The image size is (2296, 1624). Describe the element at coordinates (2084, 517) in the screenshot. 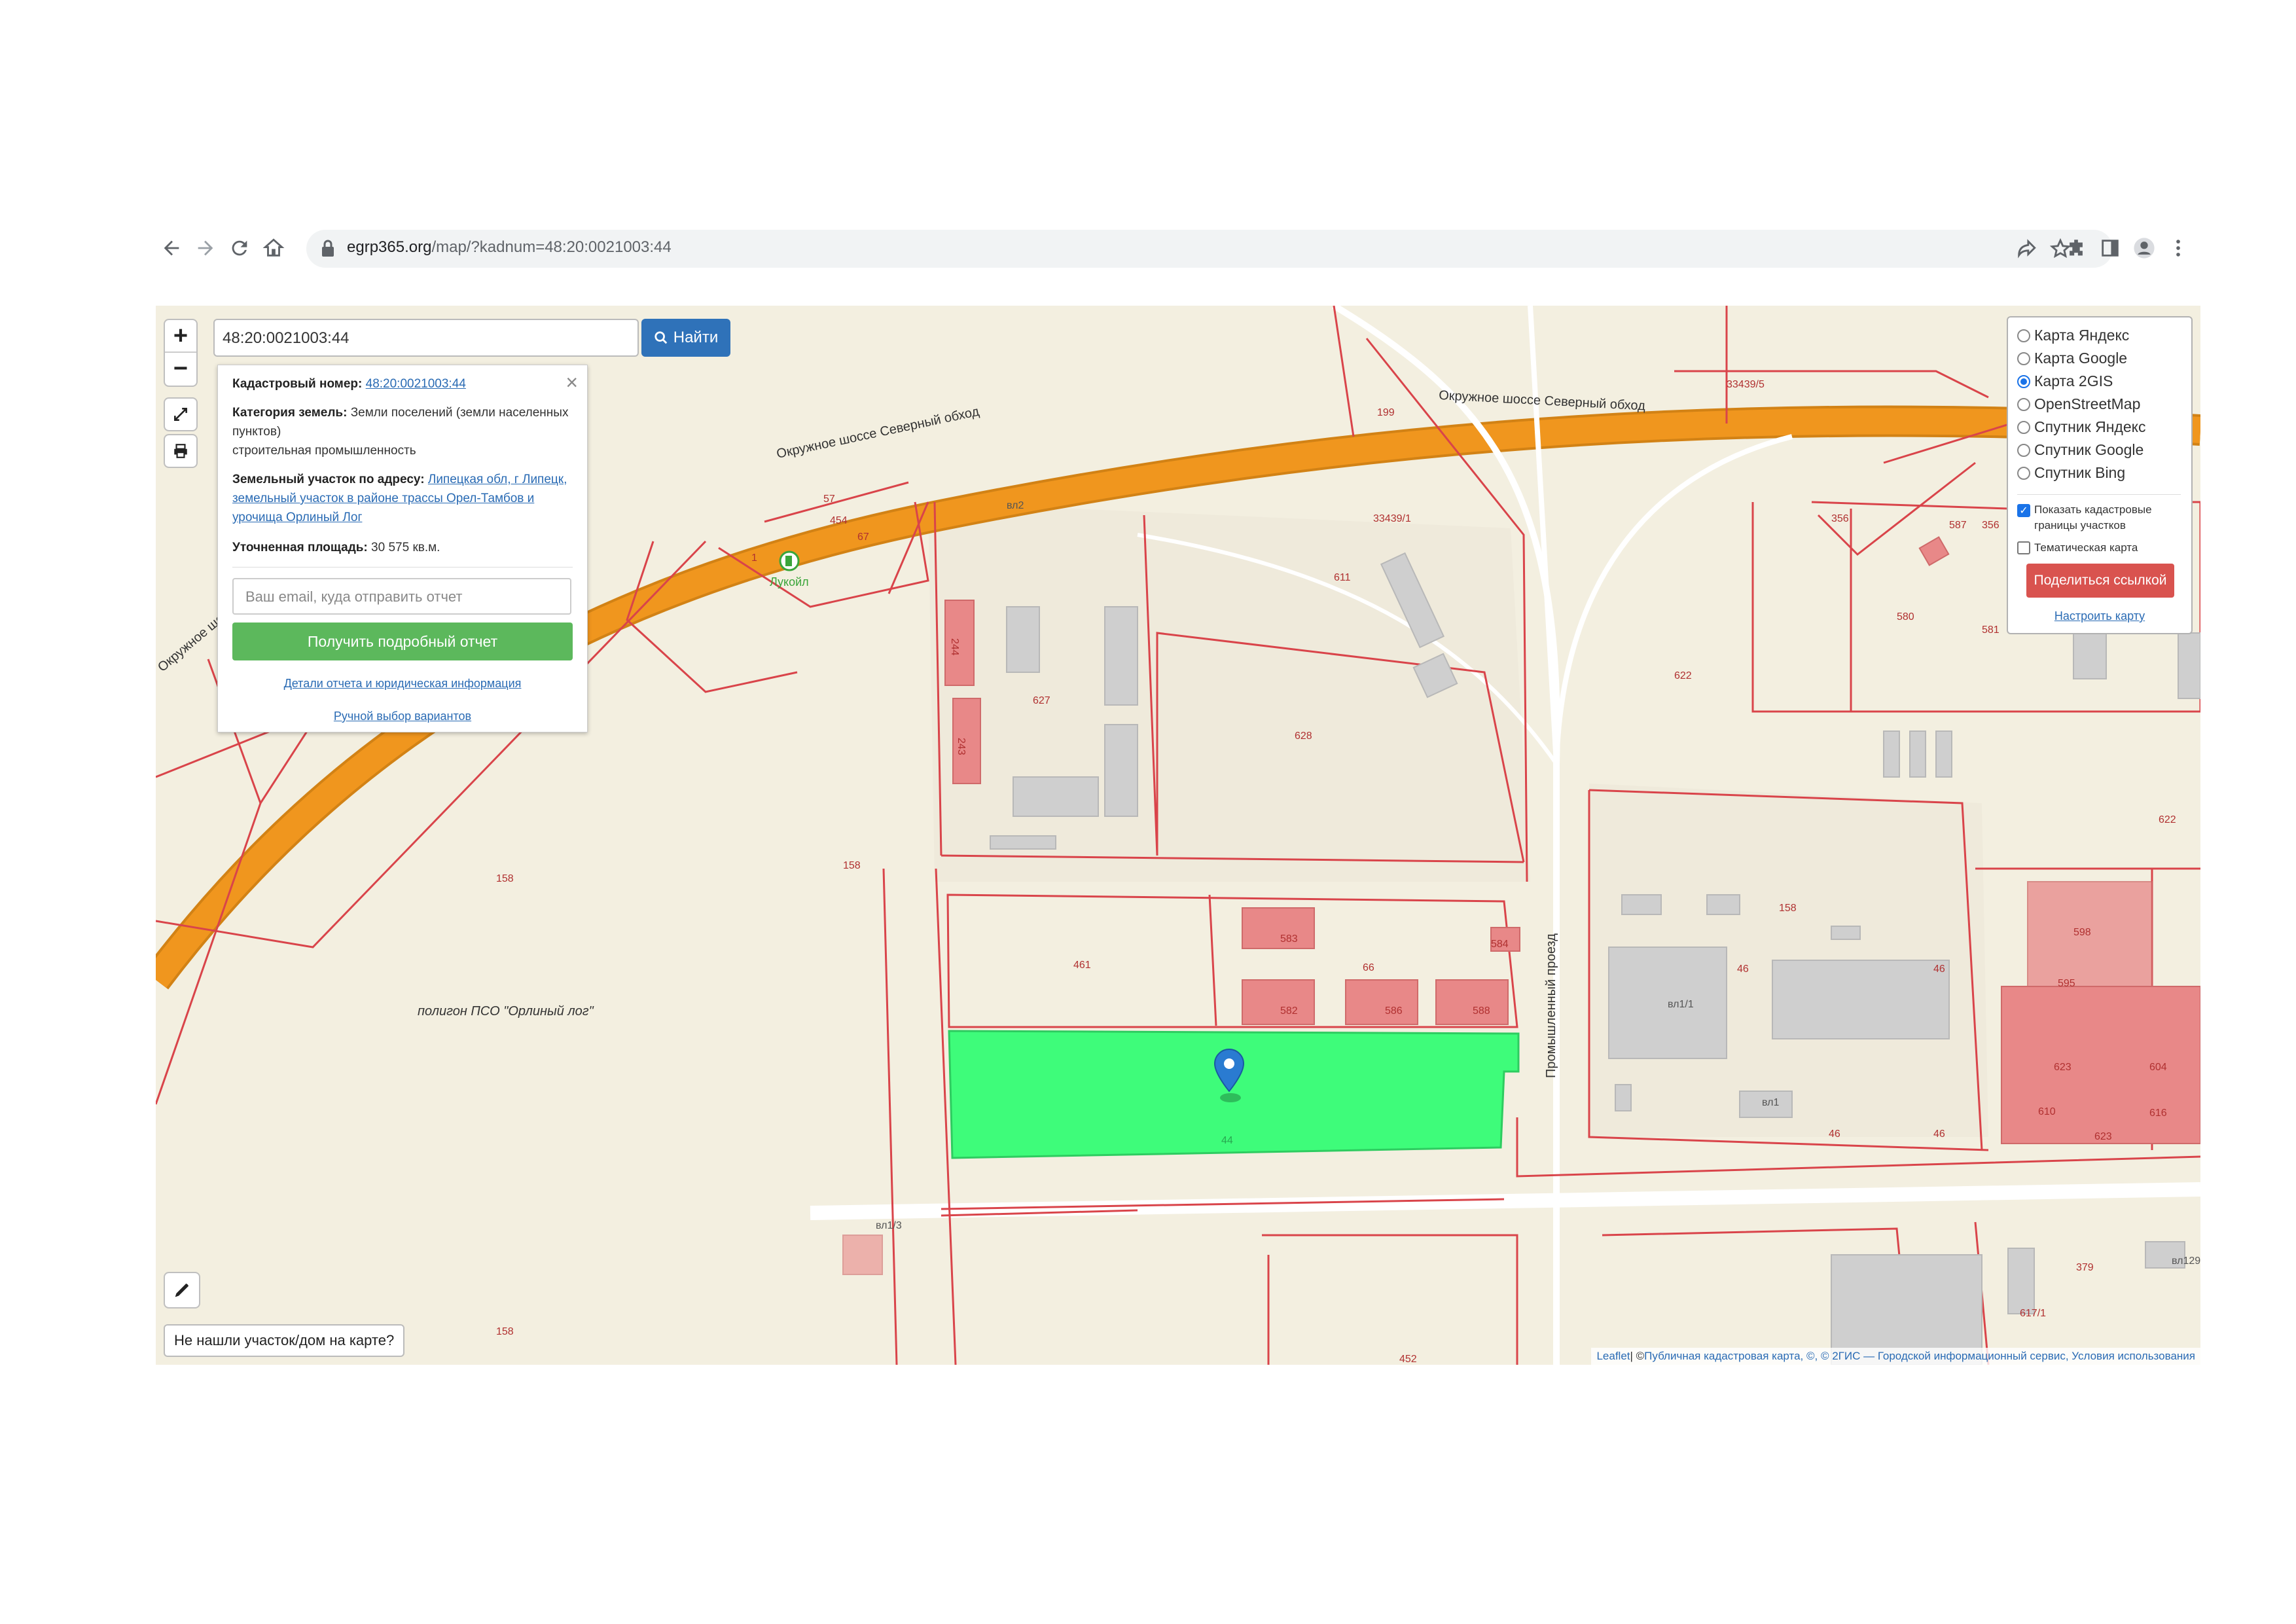

I see `cadastral-borders-toggle: ✓ Показать кадастровые границы участков` at that location.